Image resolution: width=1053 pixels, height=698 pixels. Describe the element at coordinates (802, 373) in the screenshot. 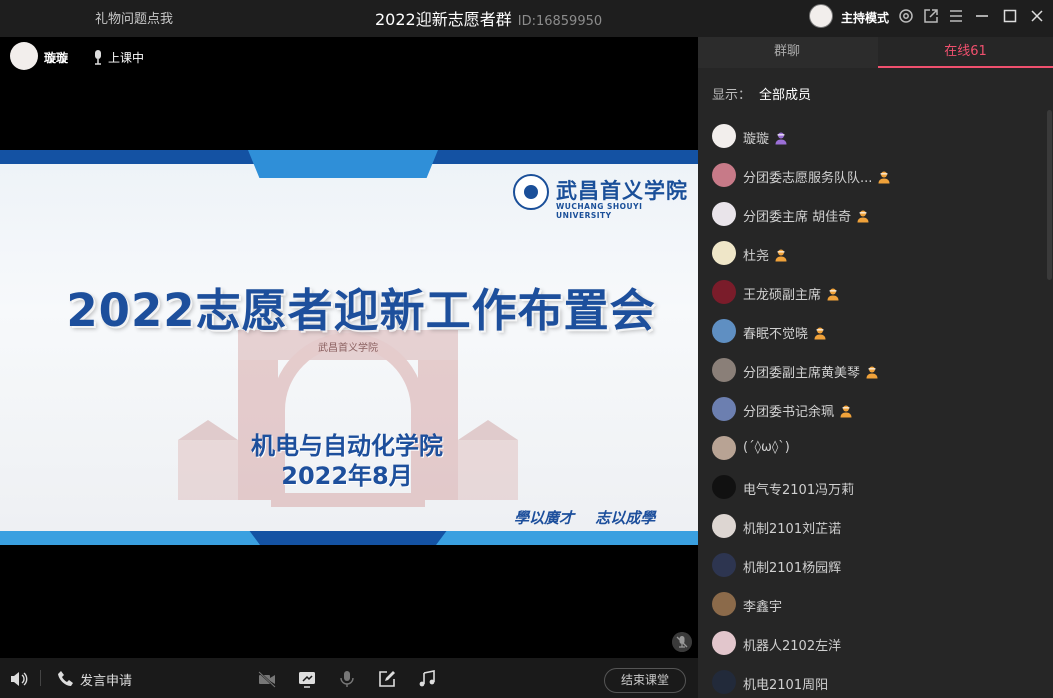

I see `member-name: 分团委副主席黄美琴` at that location.